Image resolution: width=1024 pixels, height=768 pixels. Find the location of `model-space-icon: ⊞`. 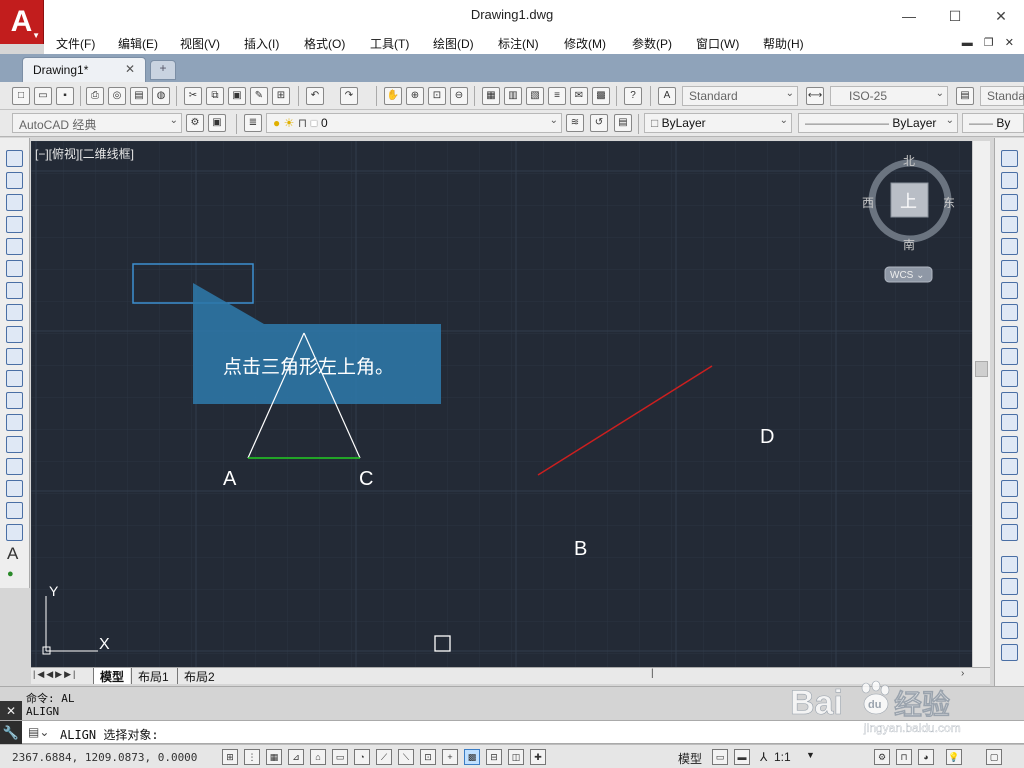

model-space-icon: ⊞ is located at coordinates (230, 757).